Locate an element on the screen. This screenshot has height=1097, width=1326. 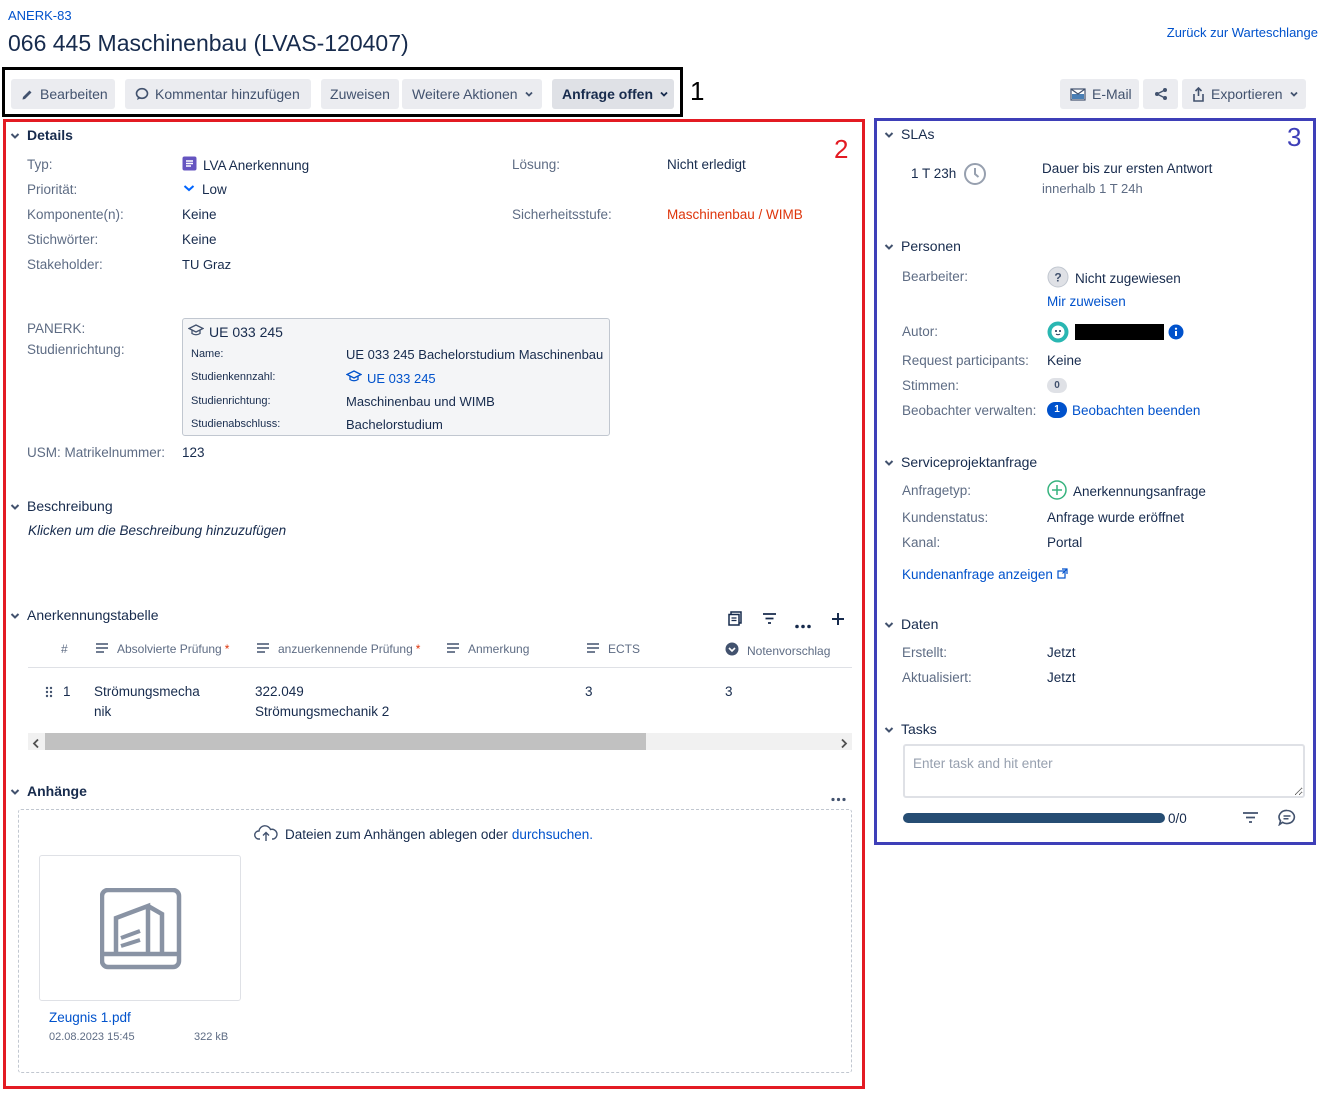
security-label: Sicherheitsstufe: is located at coordinates (562, 214).